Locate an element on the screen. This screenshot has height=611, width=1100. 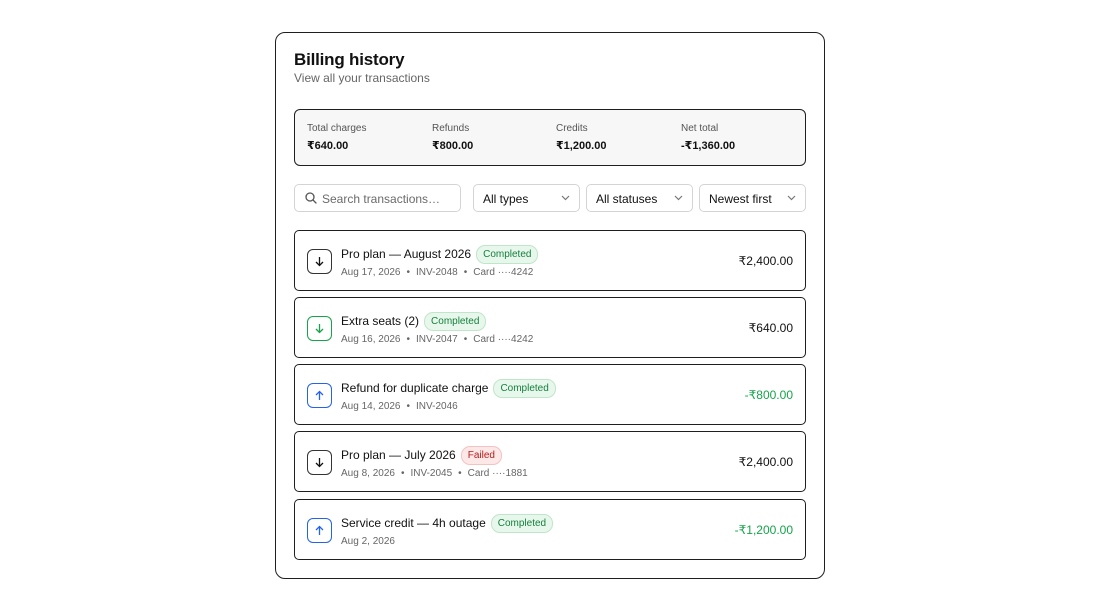
status-filter-value: All statuses is located at coordinates (627, 199).